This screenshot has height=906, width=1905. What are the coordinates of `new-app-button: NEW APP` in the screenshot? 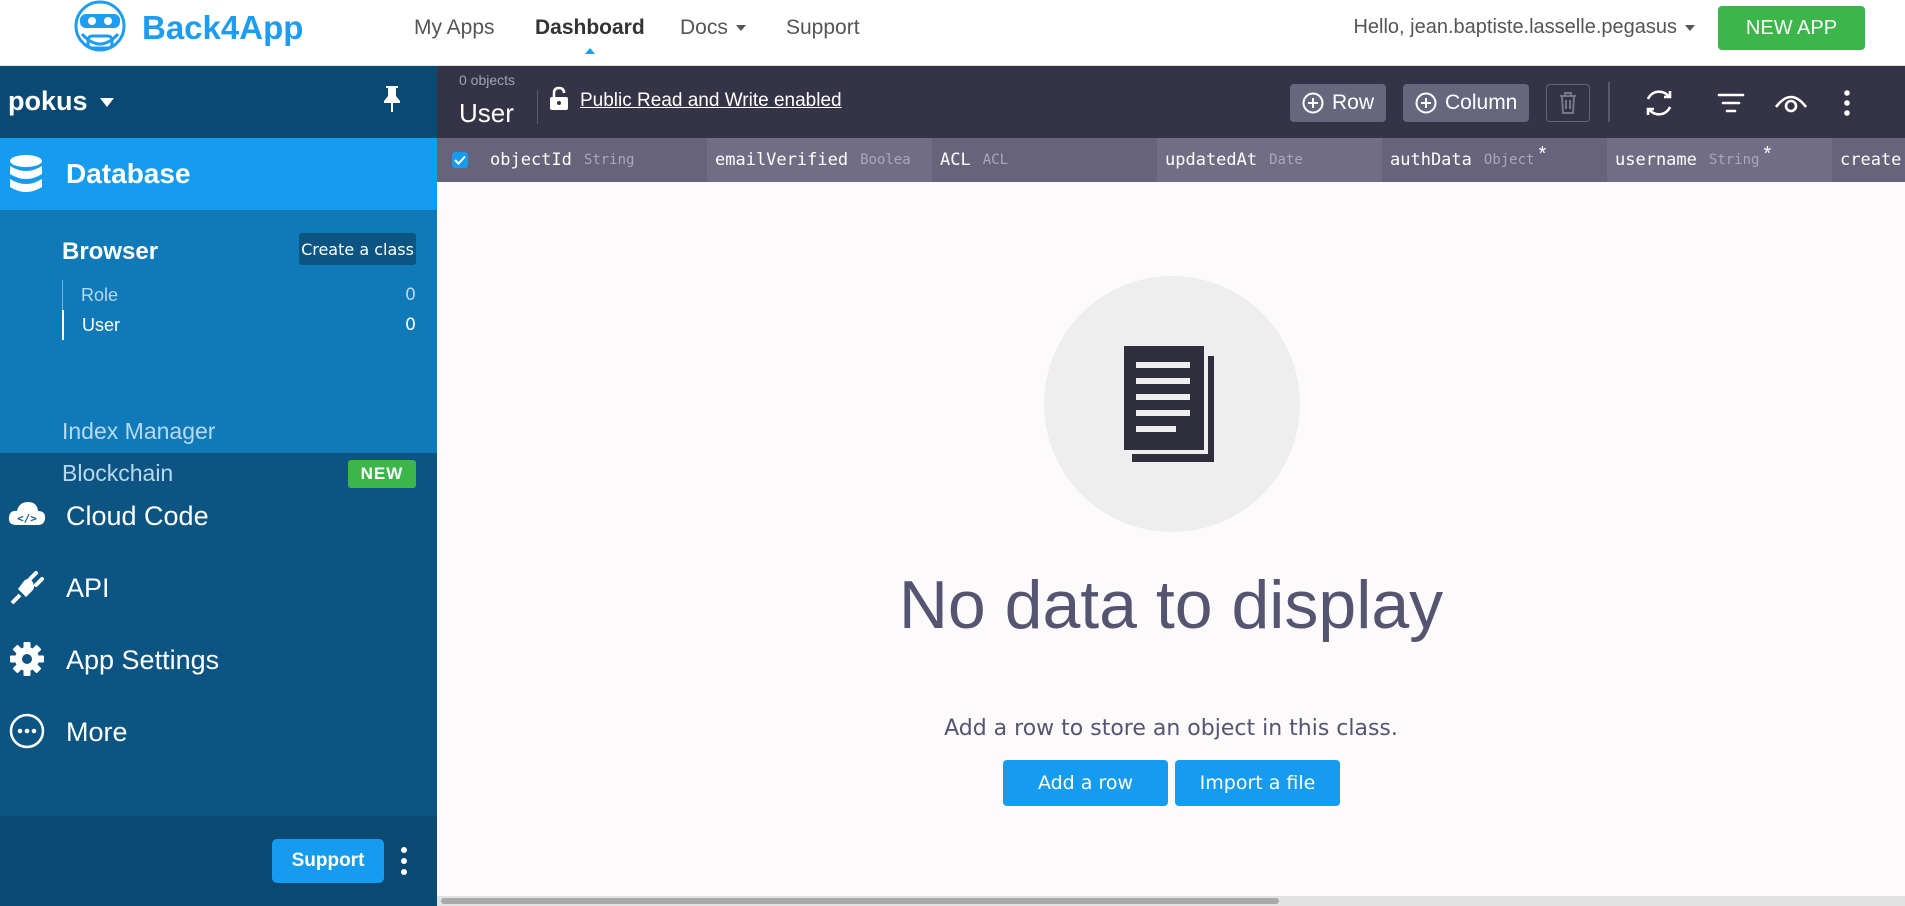 It's located at (1791, 28).